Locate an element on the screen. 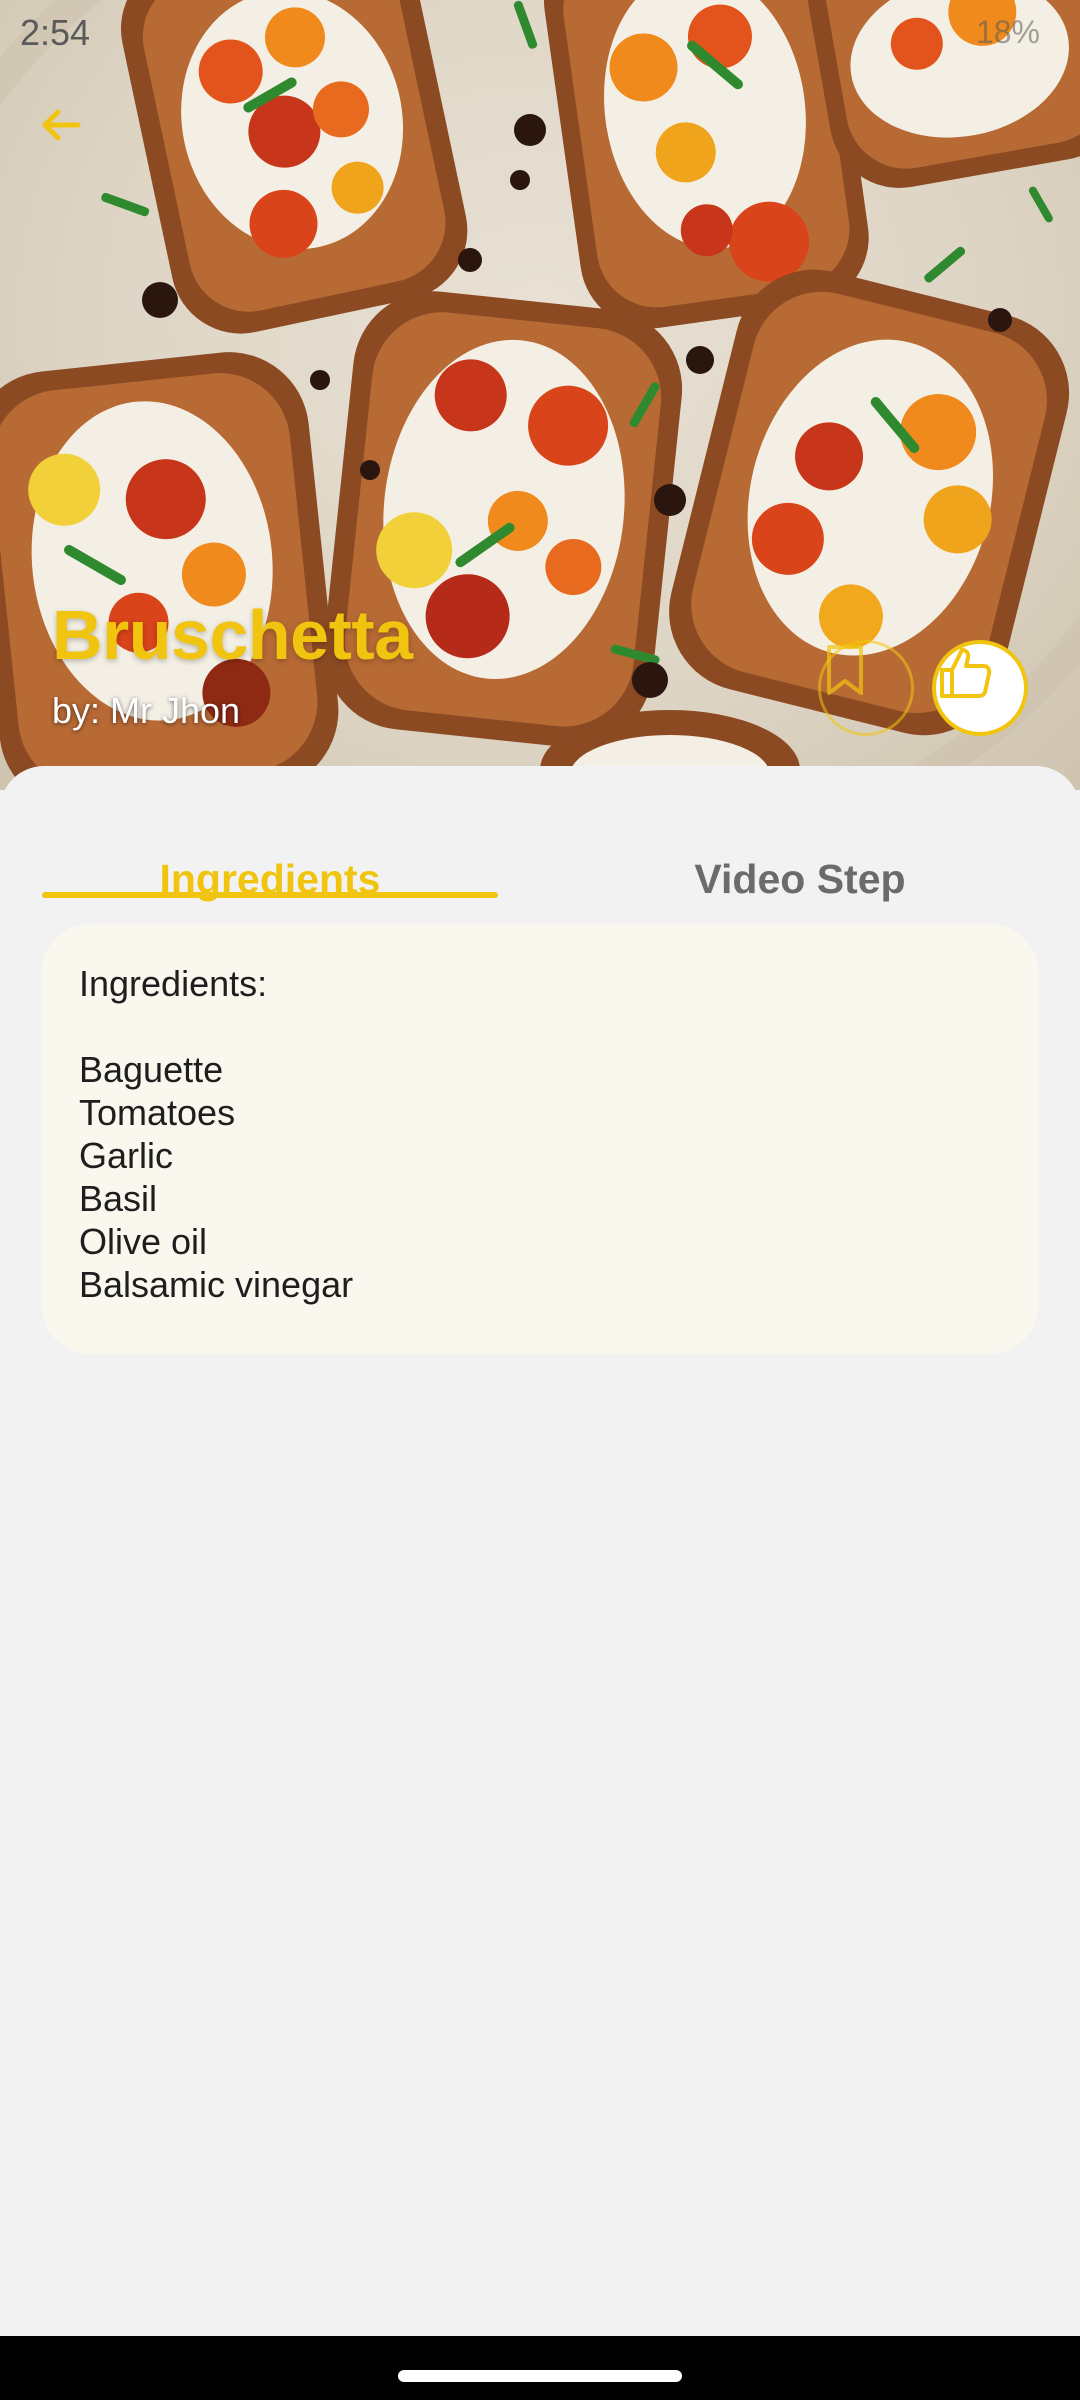 Image resolution: width=1080 pixels, height=2400 pixels. like-button is located at coordinates (980, 688).